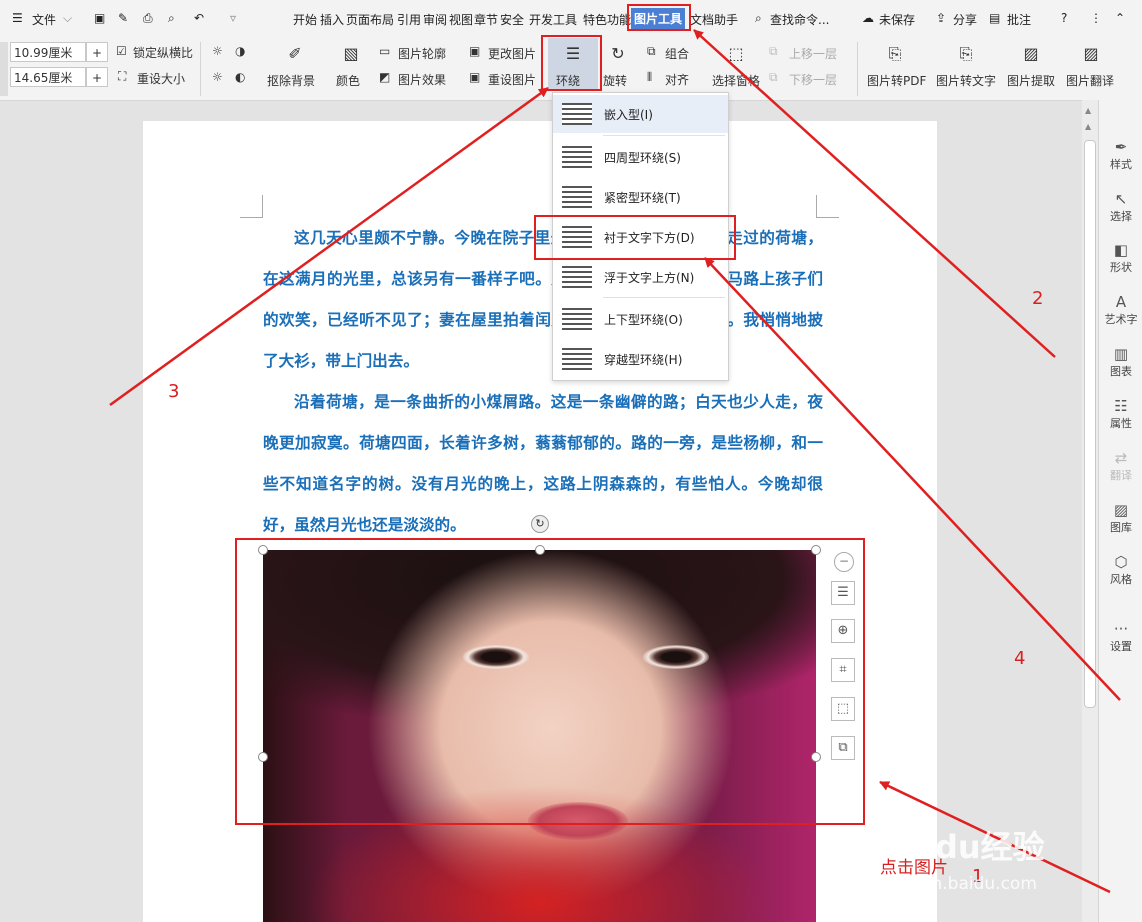 The height and width of the screenshot is (922, 1142). I want to click on watermark-url: jingyan.baidu.com, so click(958, 884).